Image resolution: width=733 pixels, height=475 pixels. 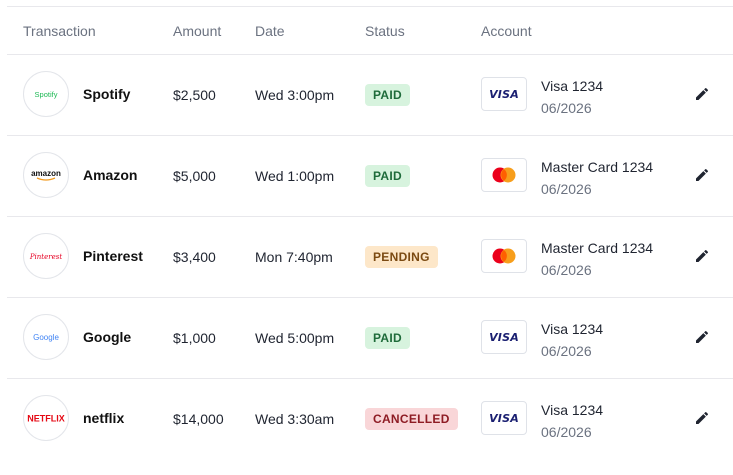 I want to click on google-logo: Google, so click(x=46, y=337).